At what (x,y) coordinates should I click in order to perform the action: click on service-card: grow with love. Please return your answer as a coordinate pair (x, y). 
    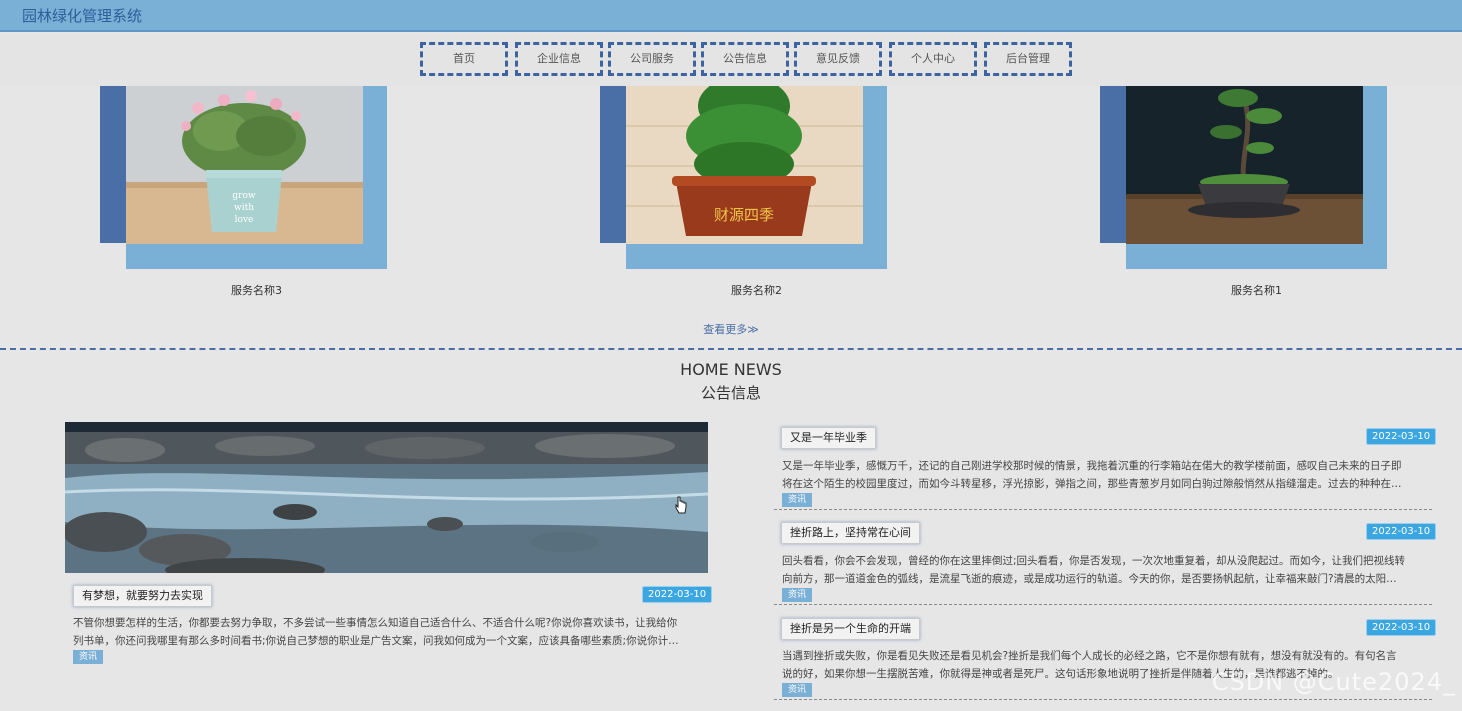
    Looking at the image, I should click on (243, 177).